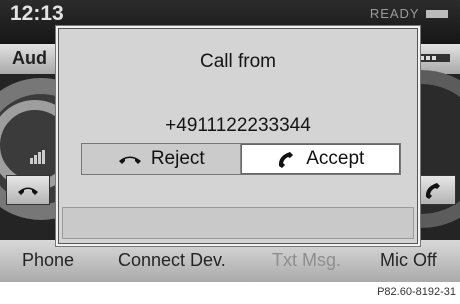 This screenshot has width=460, height=304. Describe the element at coordinates (307, 260) in the screenshot. I see `menu-text-message: Txt Msg.` at that location.